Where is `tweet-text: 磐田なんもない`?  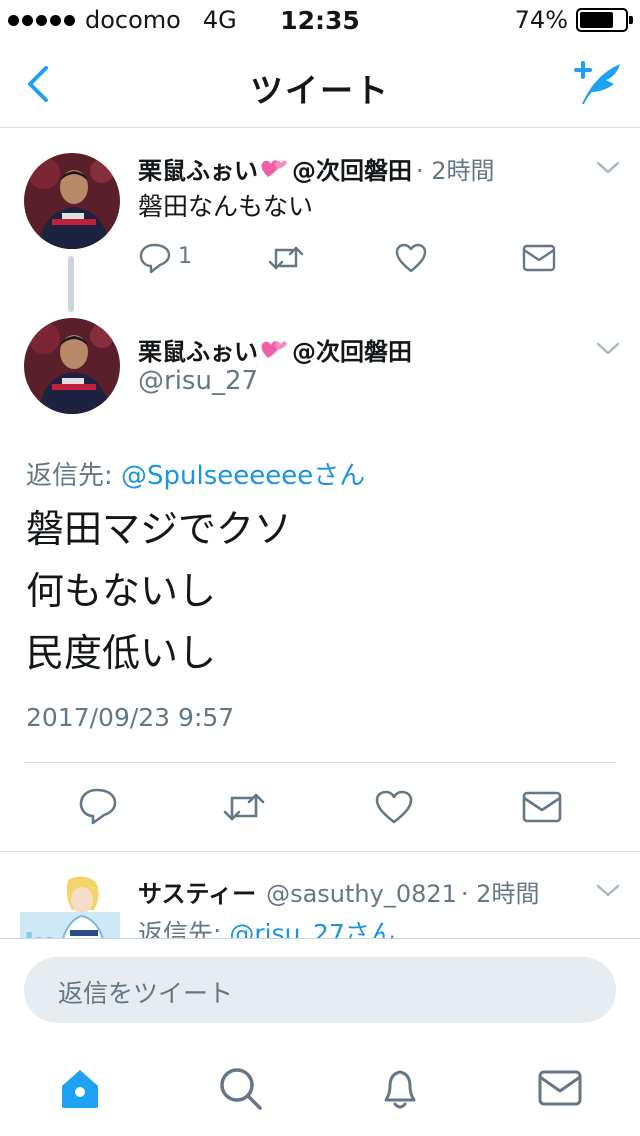 tweet-text: 磐田なんもない is located at coordinates (226, 206).